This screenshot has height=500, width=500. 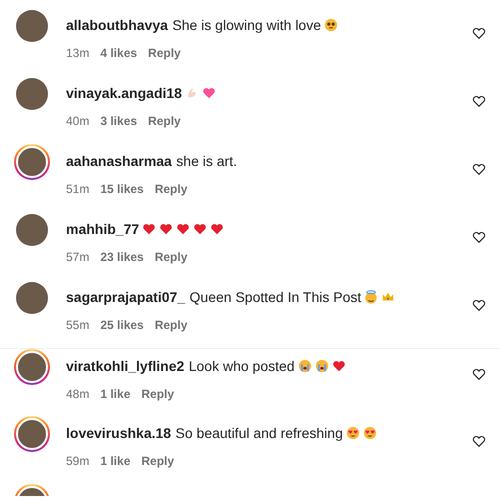 What do you see at coordinates (276, 297) in the screenshot?
I see `comment-text: Queen Spotted In This Post` at bounding box center [276, 297].